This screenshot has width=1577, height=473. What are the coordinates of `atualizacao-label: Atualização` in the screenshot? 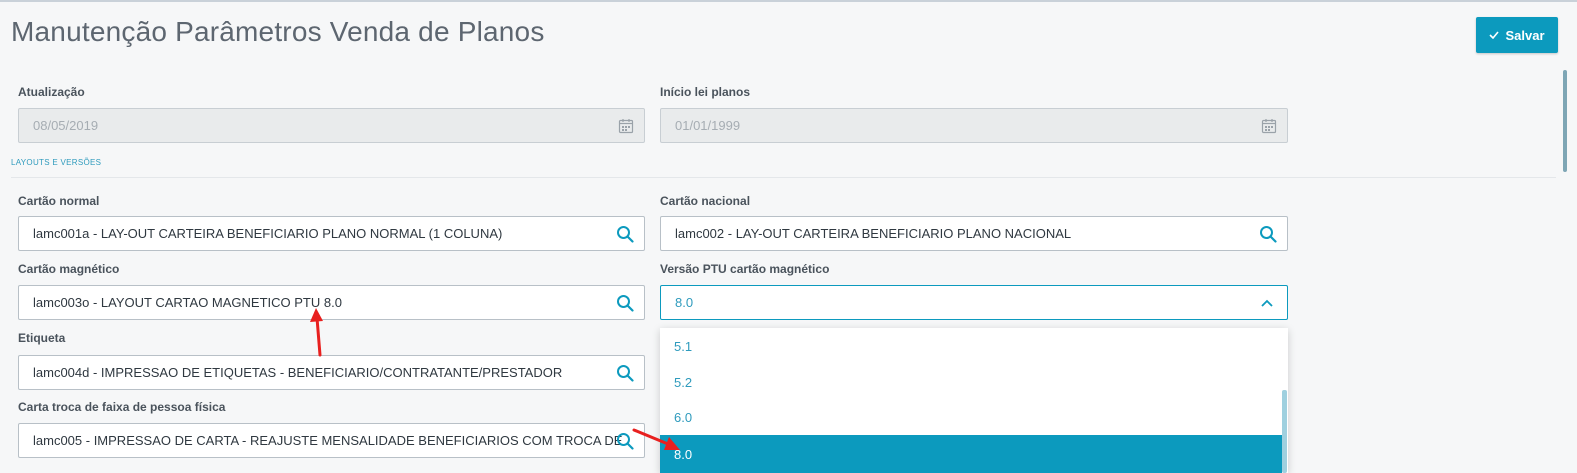 It's located at (51, 92).